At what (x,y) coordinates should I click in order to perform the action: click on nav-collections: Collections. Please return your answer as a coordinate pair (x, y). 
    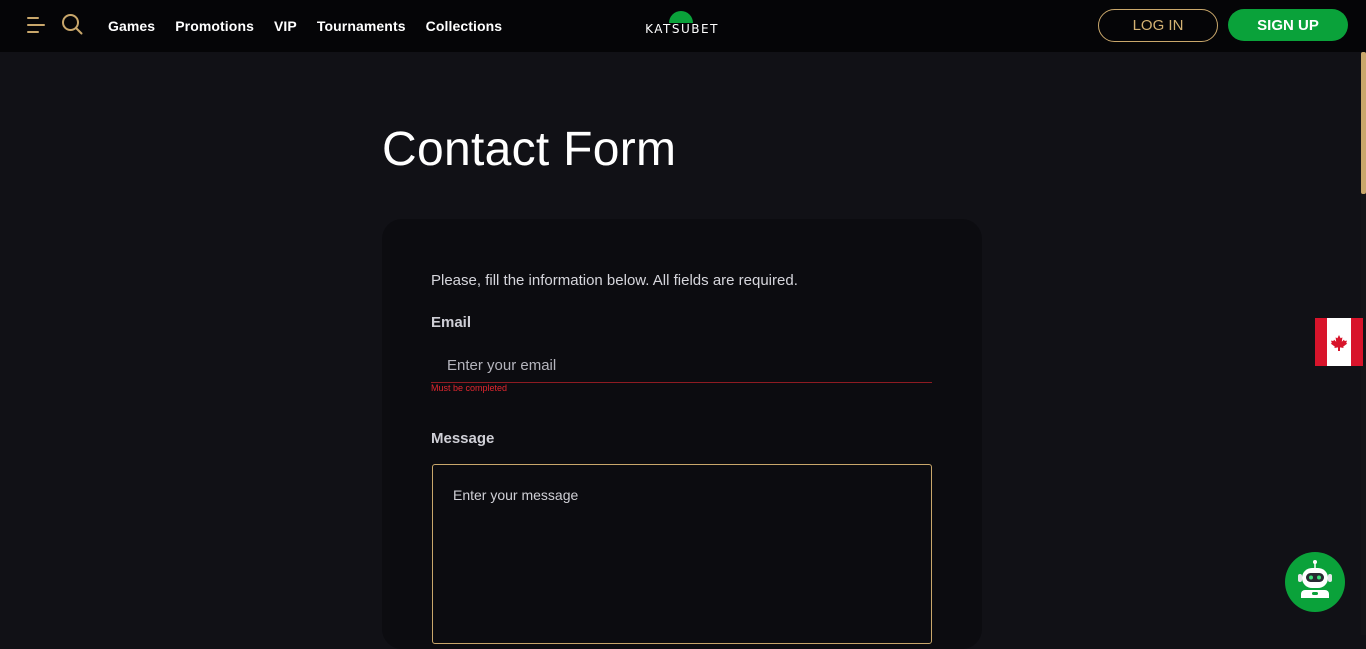
    Looking at the image, I should click on (464, 26).